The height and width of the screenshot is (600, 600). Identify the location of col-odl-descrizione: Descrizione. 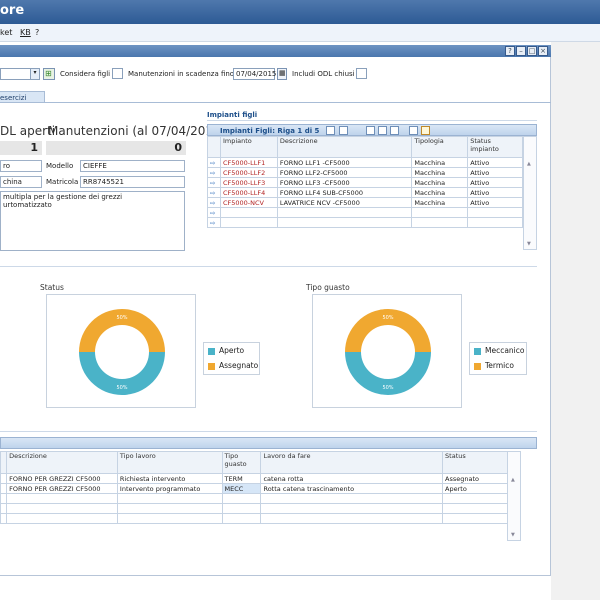
(62, 462).